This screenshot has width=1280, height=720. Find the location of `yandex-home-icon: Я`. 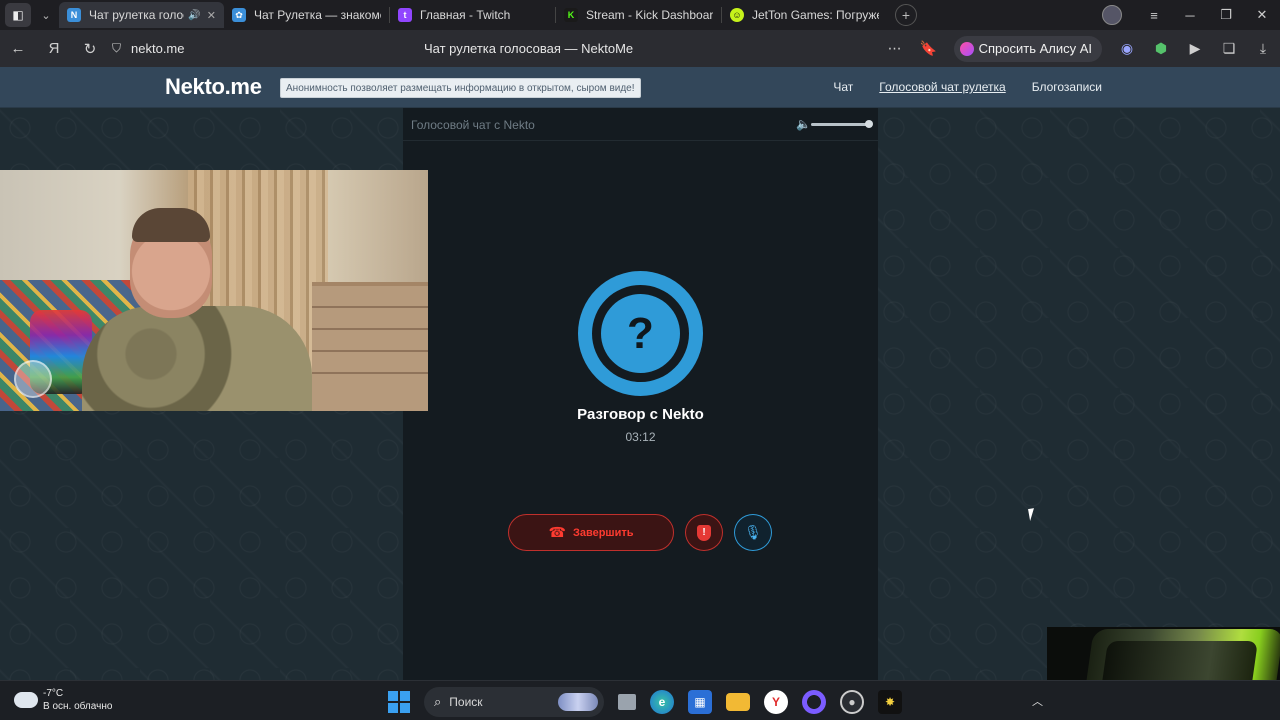

yandex-home-icon: Я is located at coordinates (54, 48).